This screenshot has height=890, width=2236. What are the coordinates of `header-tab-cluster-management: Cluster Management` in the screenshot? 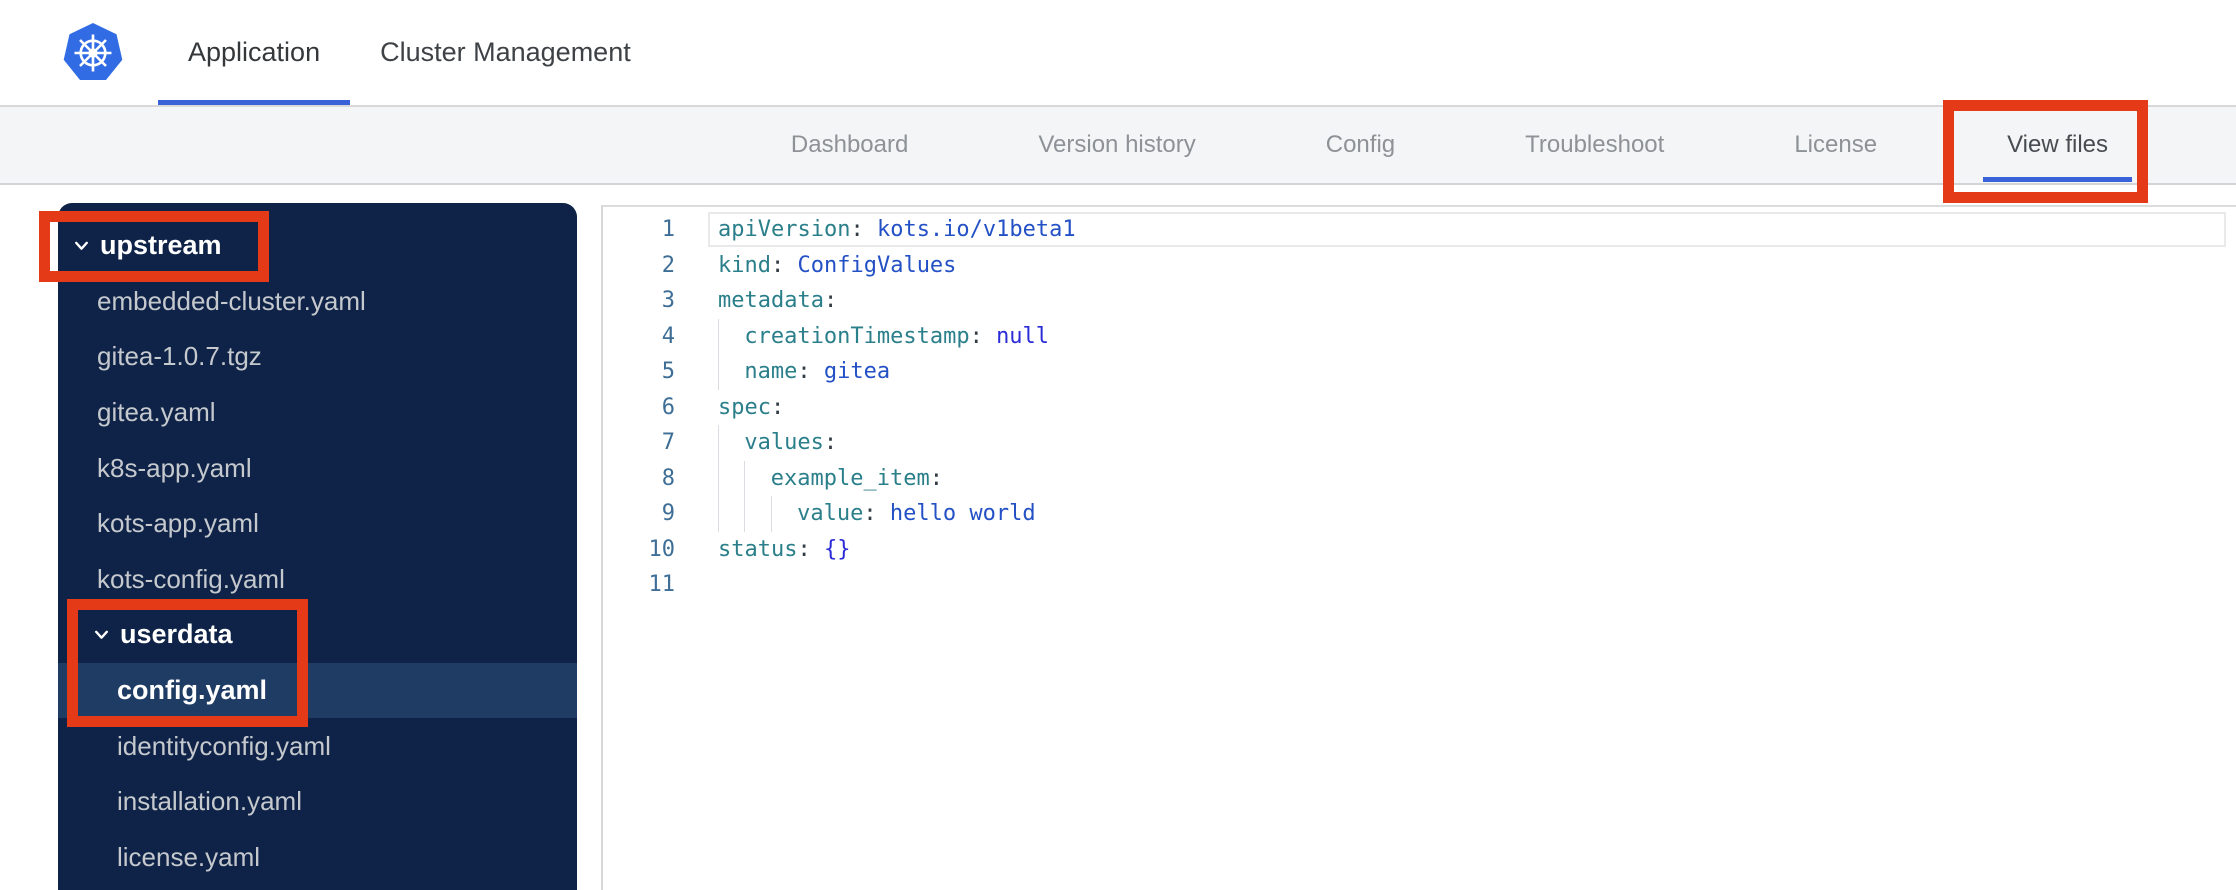 It's located at (505, 52).